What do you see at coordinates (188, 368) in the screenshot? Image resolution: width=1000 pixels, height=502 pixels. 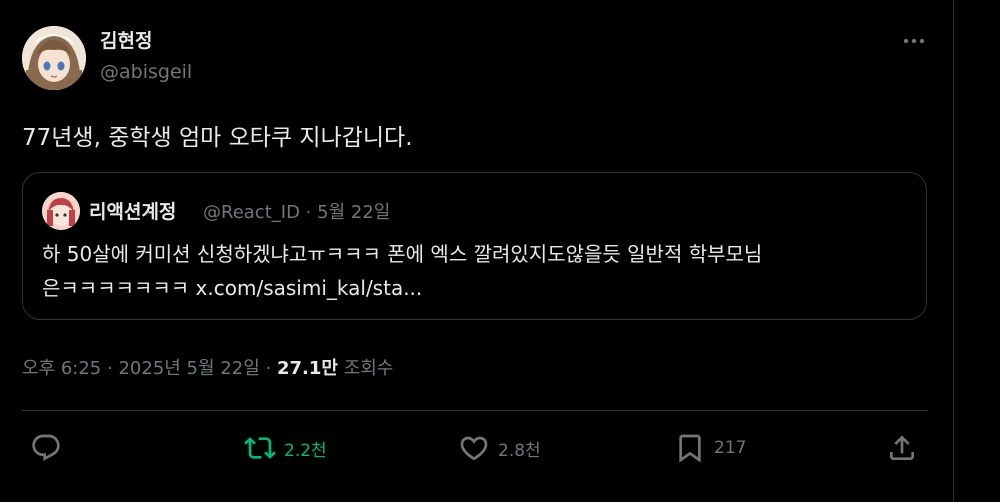 I see `tweet-date: 2025년 5월 22일` at bounding box center [188, 368].